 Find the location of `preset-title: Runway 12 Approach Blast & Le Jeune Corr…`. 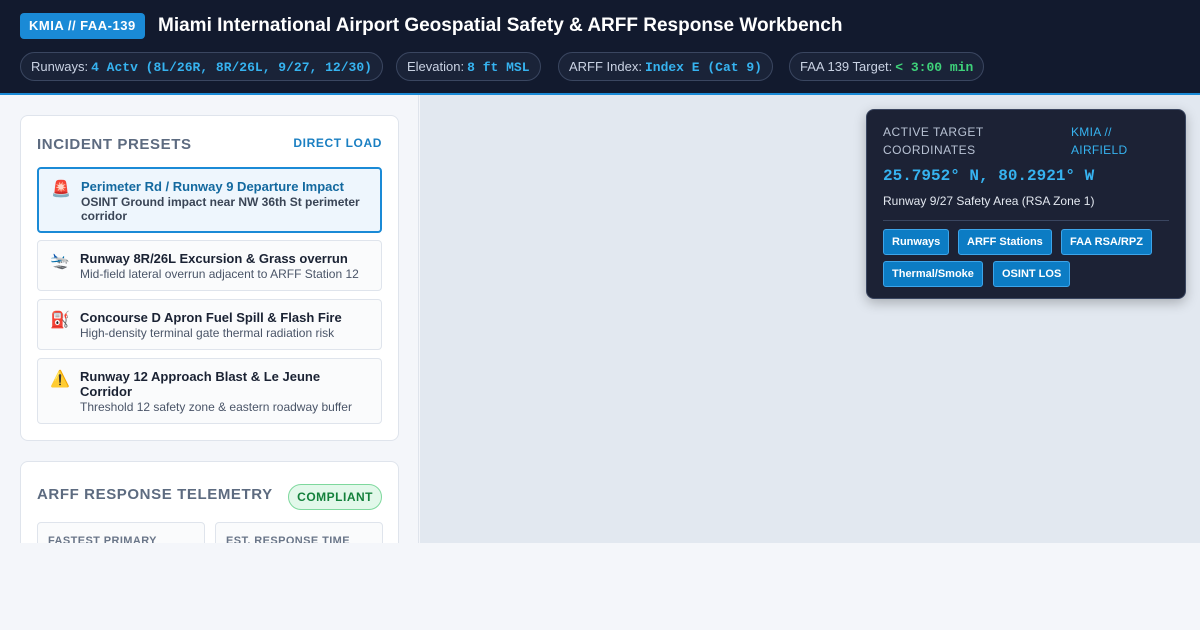

preset-title: Runway 12 Approach Blast & Le Jeune Corr… is located at coordinates (200, 384).